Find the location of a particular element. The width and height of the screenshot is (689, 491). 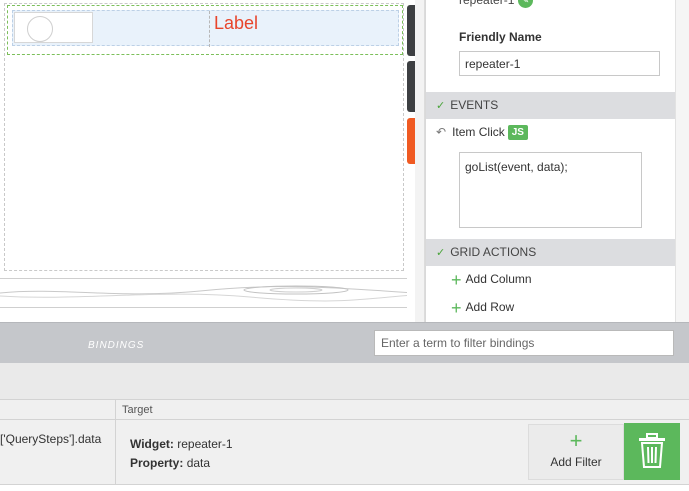

add-row-button: + Add Row is located at coordinates (483, 308).